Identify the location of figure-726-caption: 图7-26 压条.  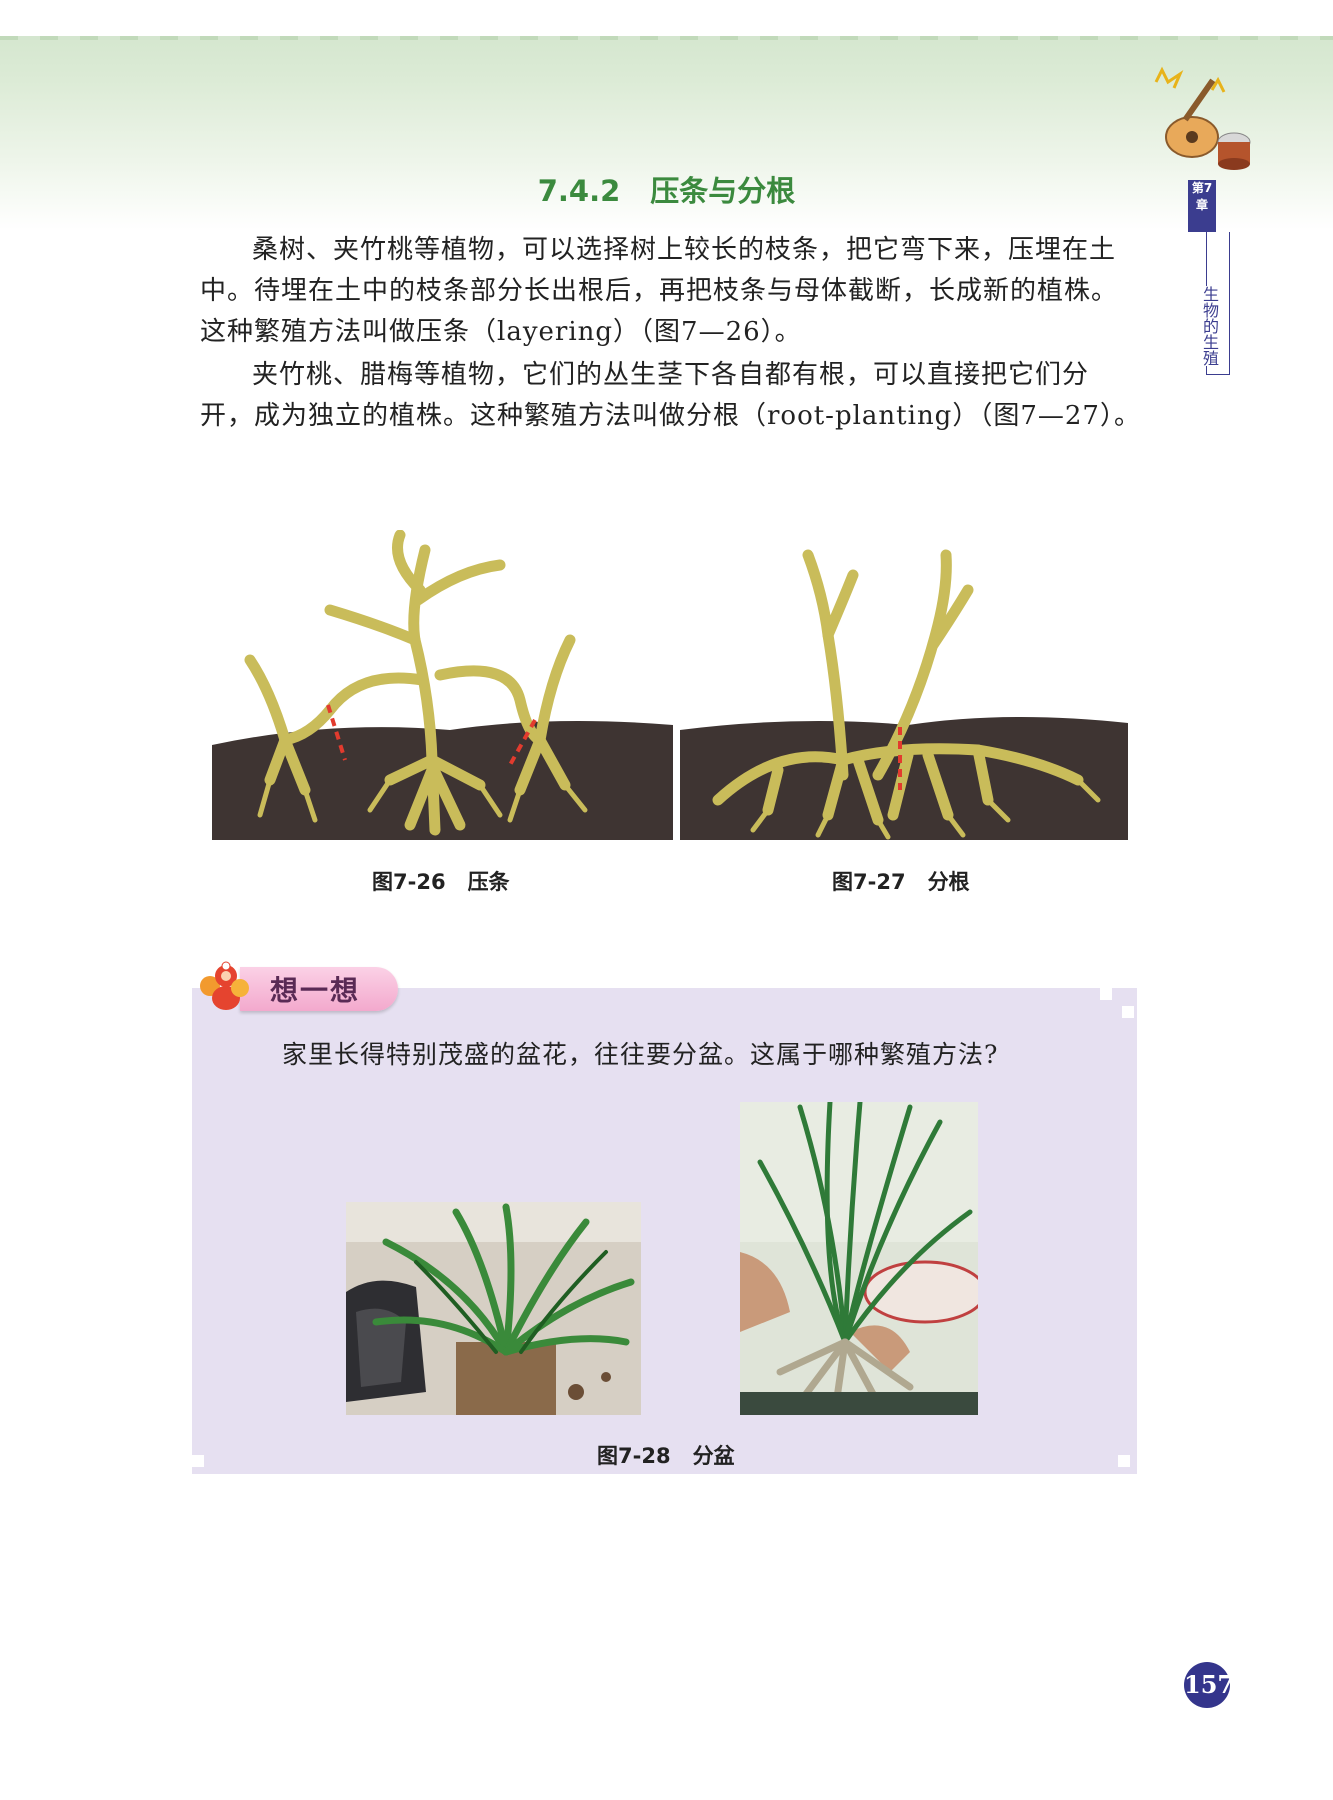
(441, 881).